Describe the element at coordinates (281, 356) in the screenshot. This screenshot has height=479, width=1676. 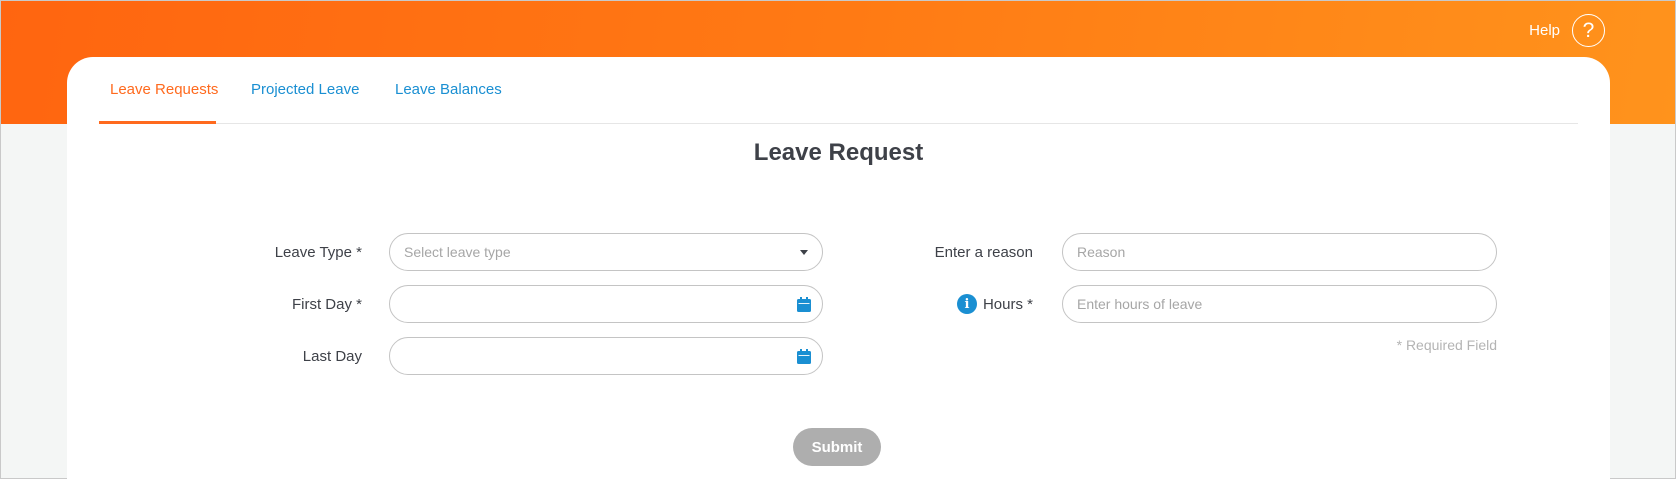
I see `last-day-label: Last Day` at that location.